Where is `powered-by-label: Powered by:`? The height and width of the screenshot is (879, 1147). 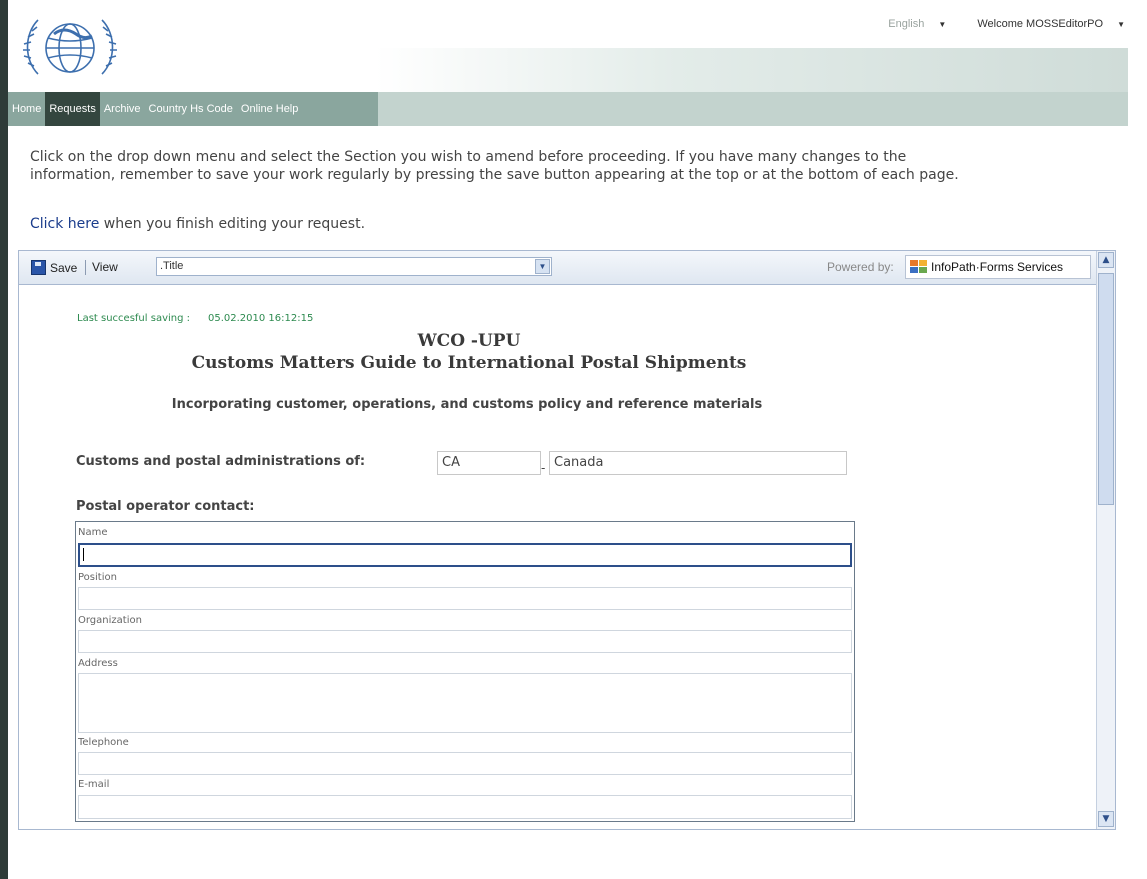
powered-by-label: Powered by: is located at coordinates (860, 267).